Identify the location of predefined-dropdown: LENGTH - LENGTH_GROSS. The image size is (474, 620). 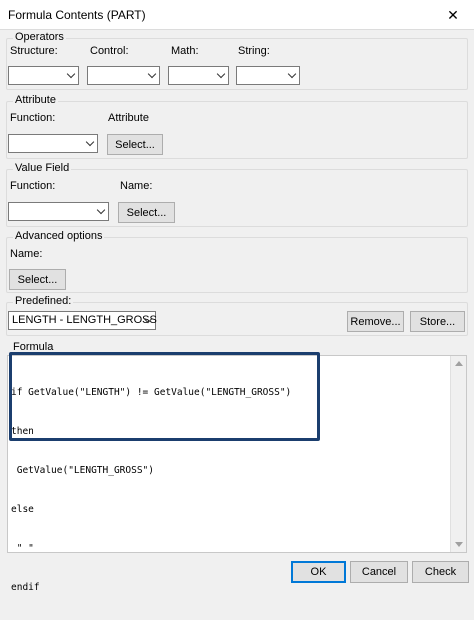
(82, 320).